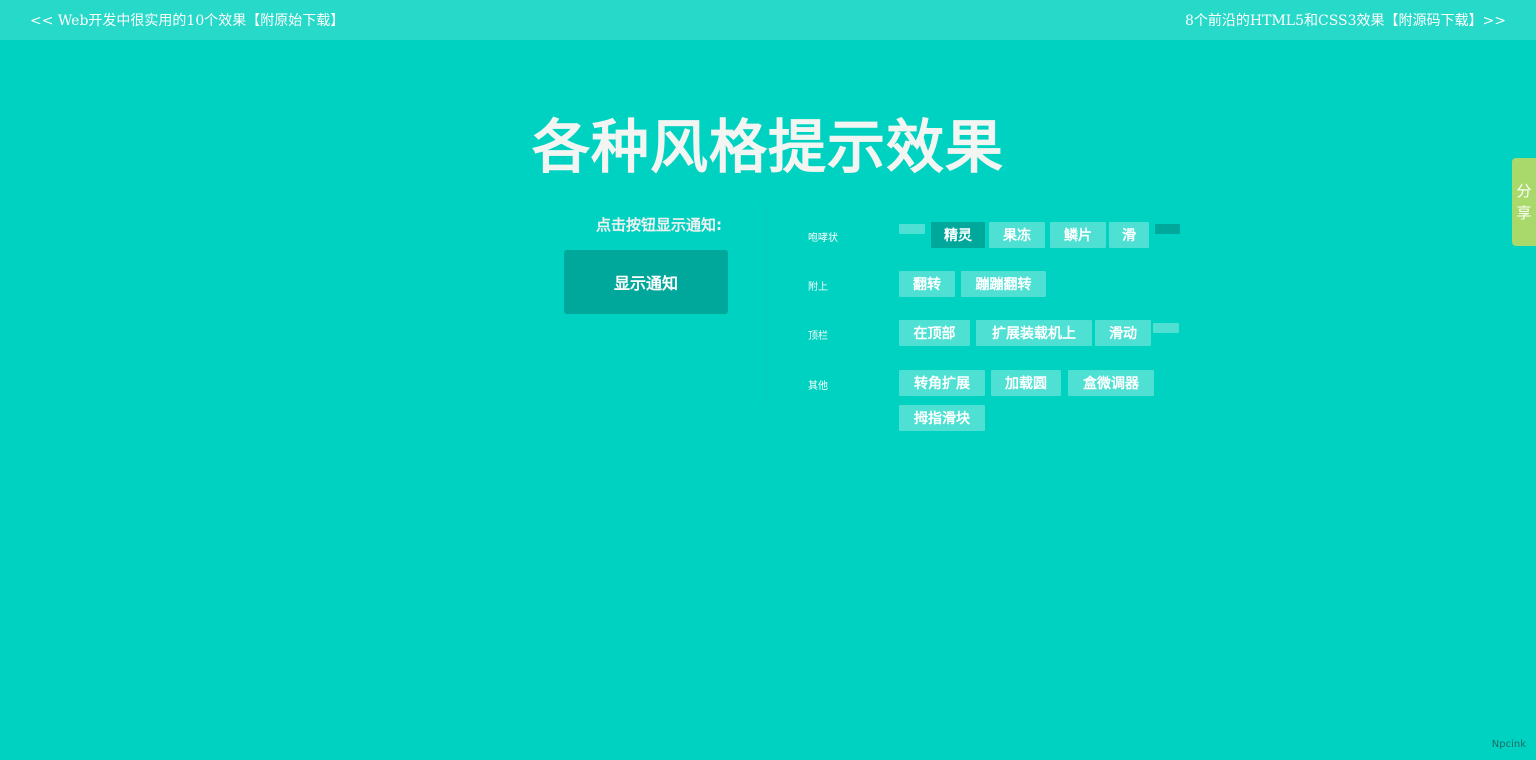 The image size is (1536, 760). Describe the element at coordinates (1508, 744) in the screenshot. I see `brand-watermark: Npcink` at that location.